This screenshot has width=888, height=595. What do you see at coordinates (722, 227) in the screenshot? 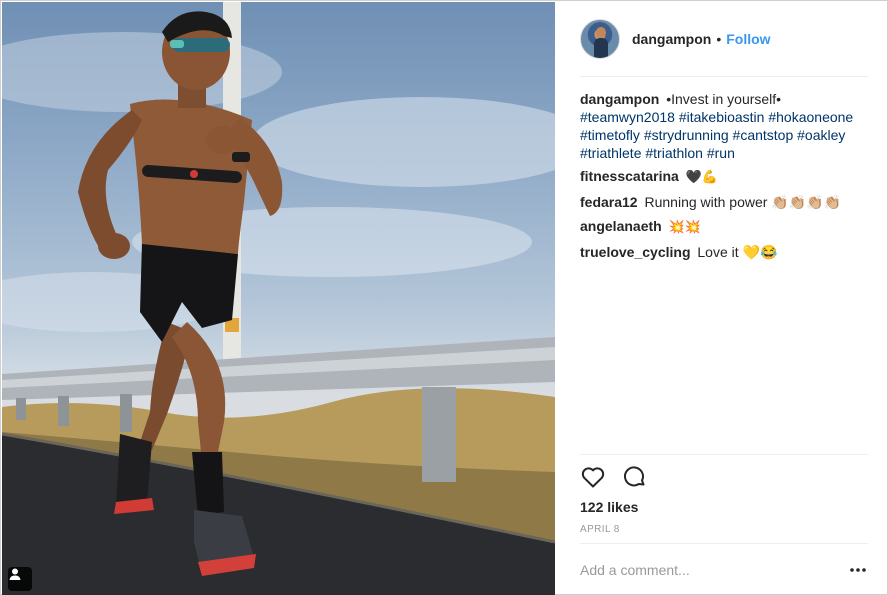
I see `comment-item: angelanaeth 💥💥` at bounding box center [722, 227].